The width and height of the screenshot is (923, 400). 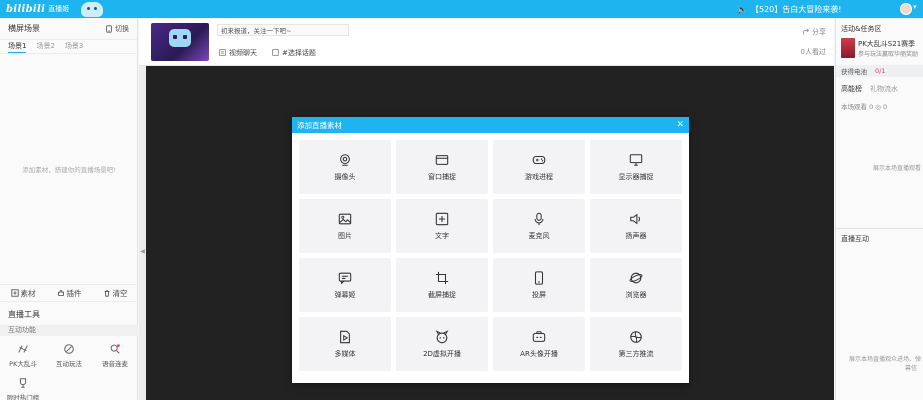 I want to click on material-label: 摄像头, so click(x=345, y=176).